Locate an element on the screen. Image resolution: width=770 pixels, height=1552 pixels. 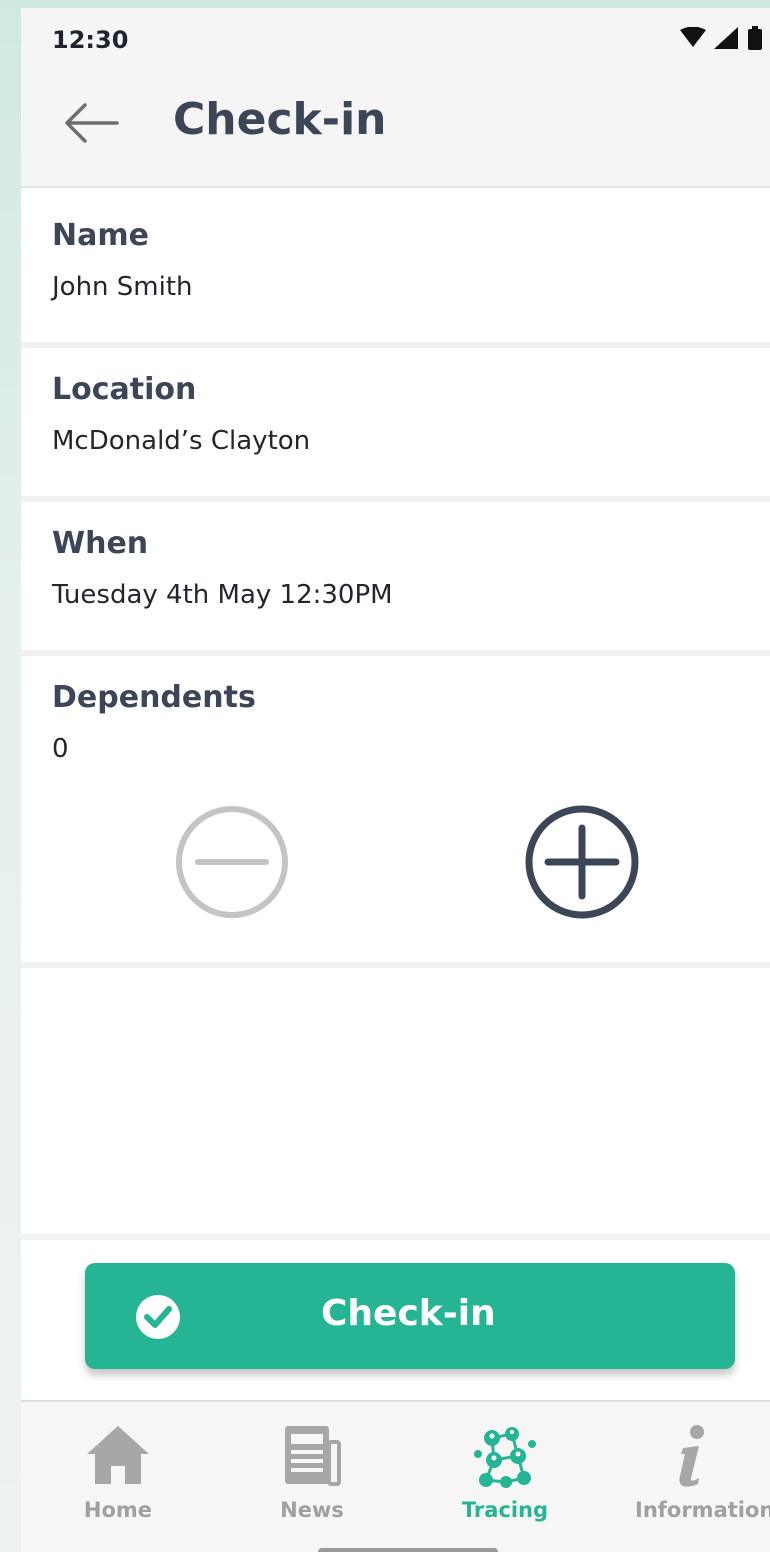
nav-home: Home is located at coordinates (118, 1475).